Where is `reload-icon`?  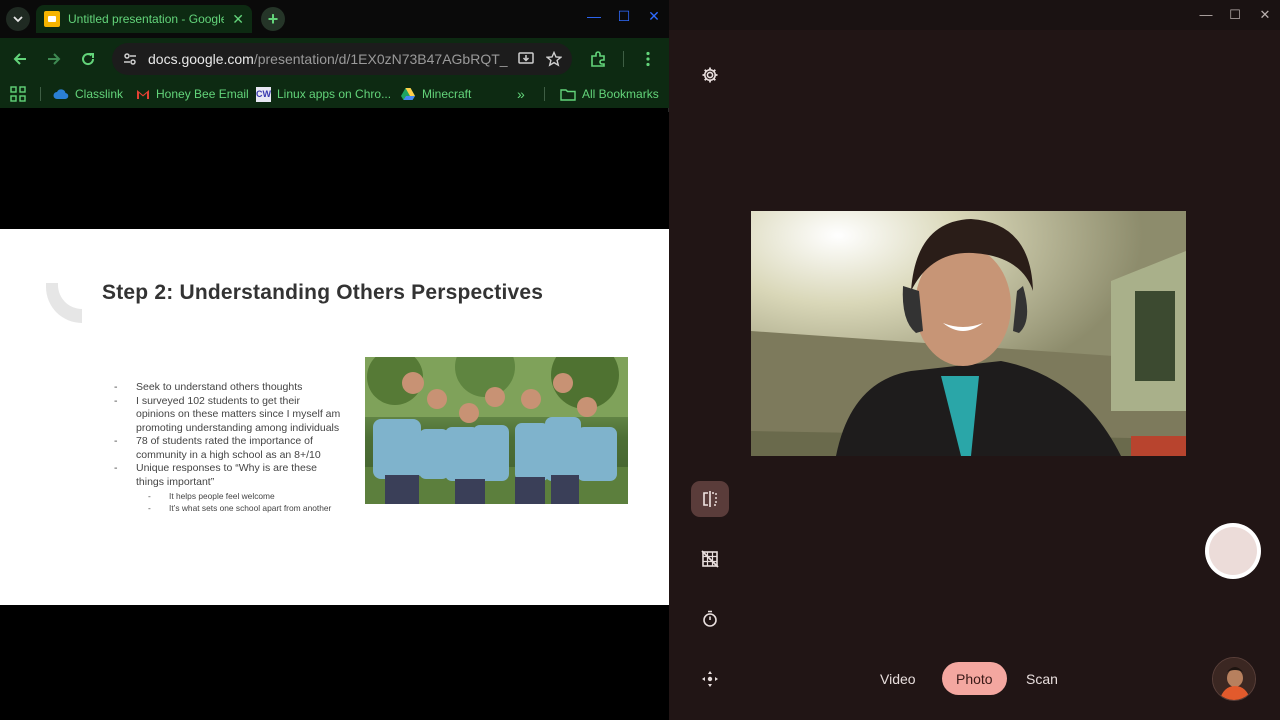
reload-icon is located at coordinates (88, 59).